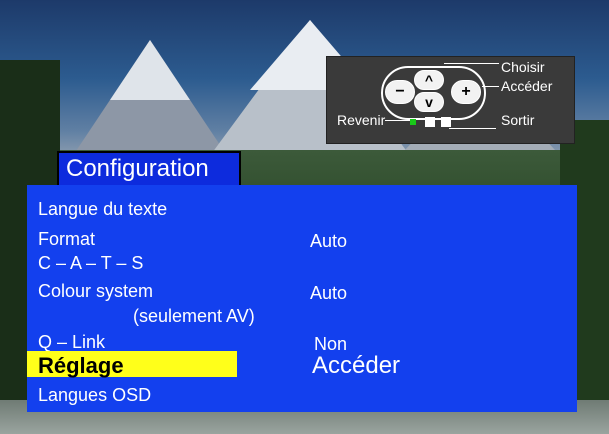 The height and width of the screenshot is (434, 609). I want to click on up-arrow-icon: ^, so click(429, 80).